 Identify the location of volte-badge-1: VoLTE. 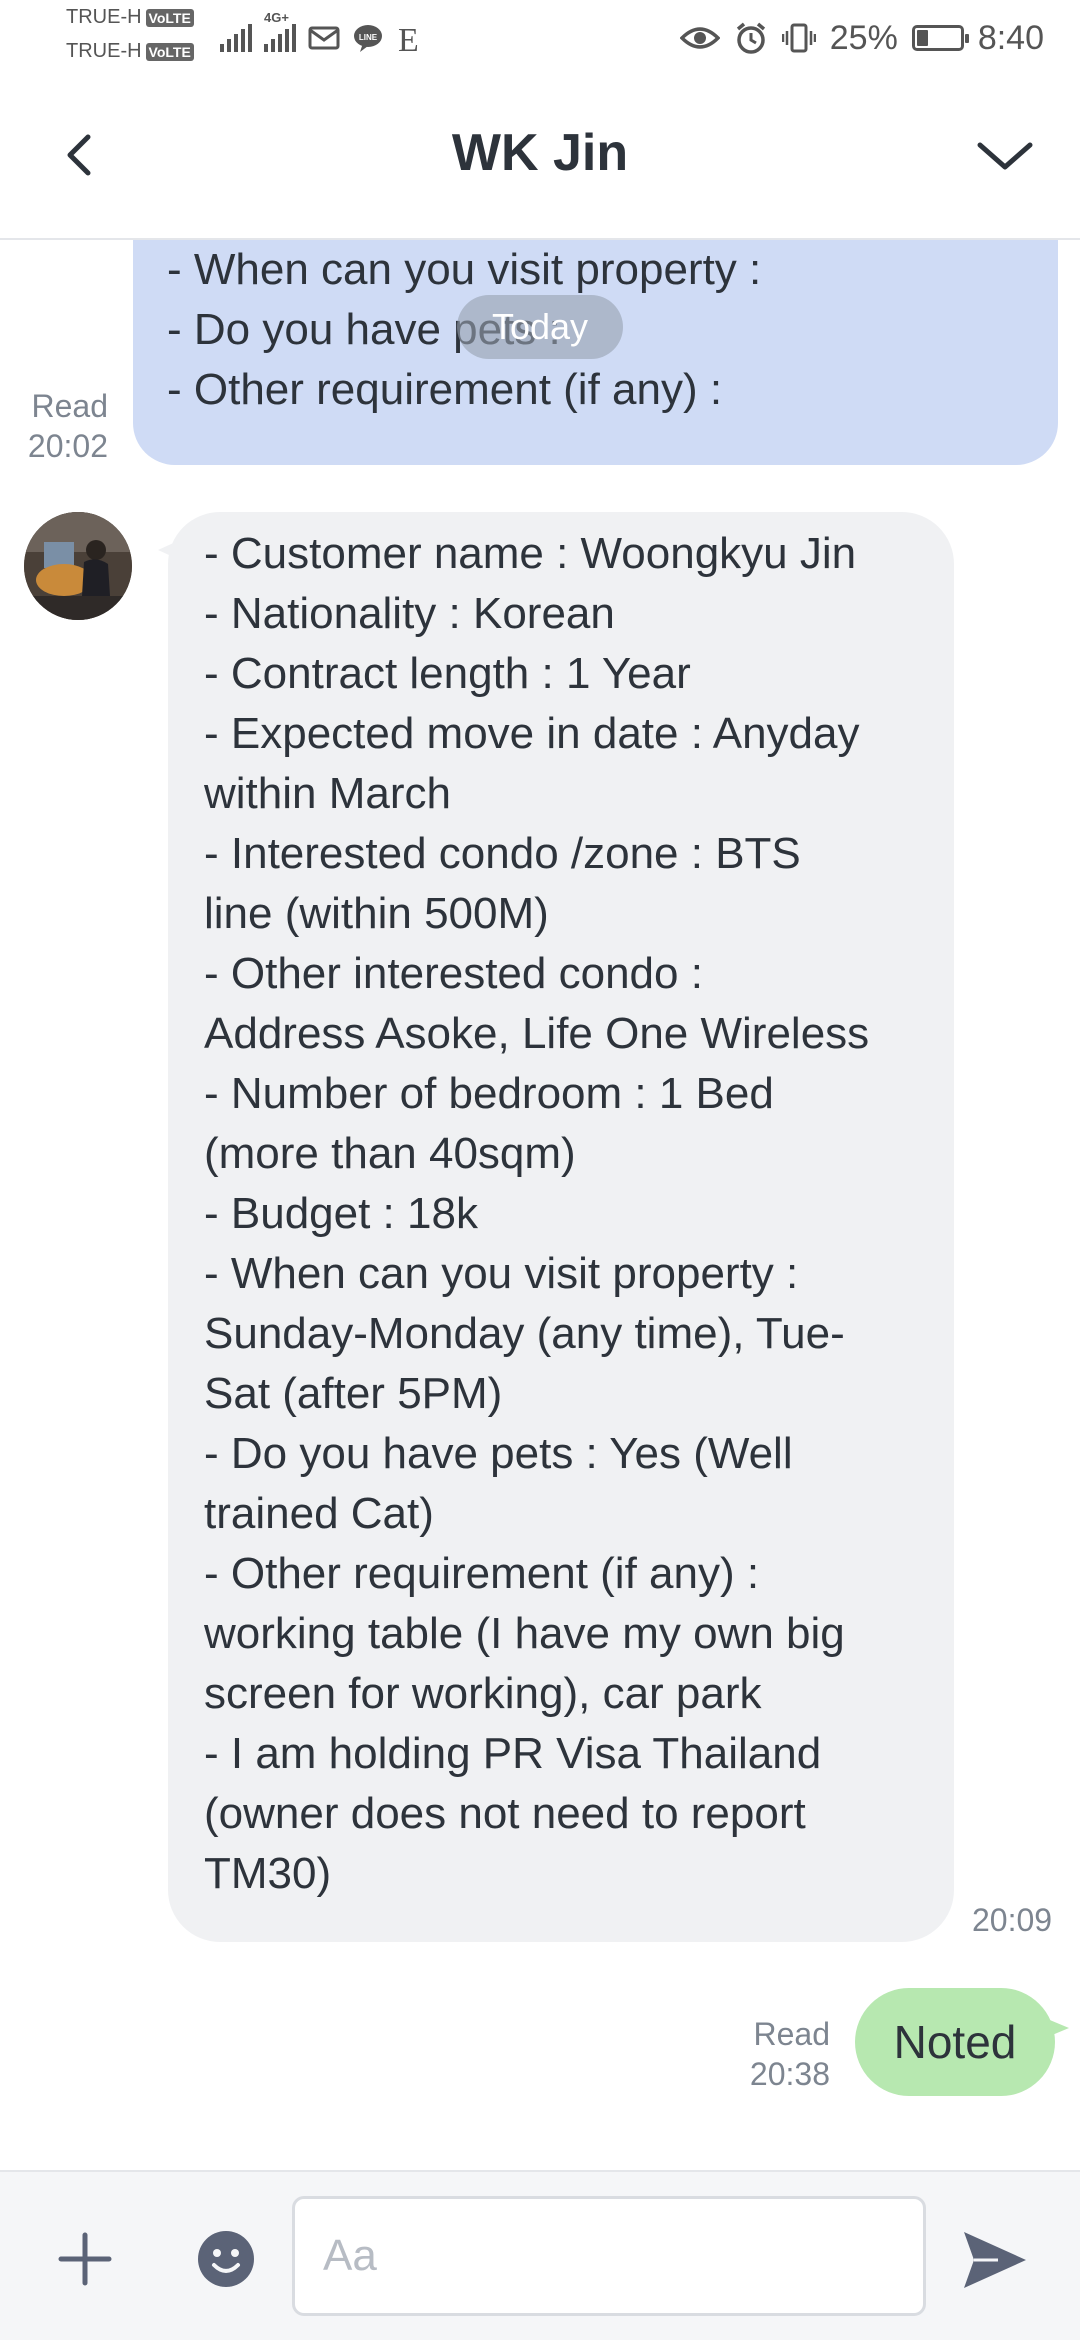
(169, 17).